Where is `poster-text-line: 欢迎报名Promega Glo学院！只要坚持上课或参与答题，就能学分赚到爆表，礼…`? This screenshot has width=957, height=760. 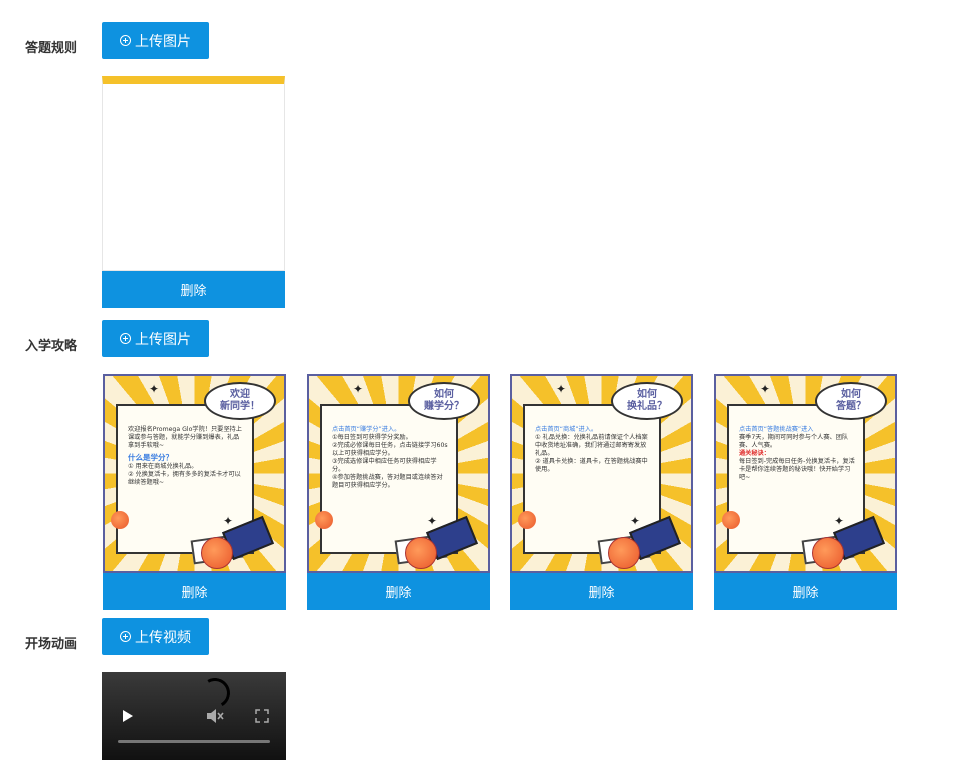
poster-text-line: 欢迎报名Promega Glo学院！只要坚持上课或参与答题，就能学分赚到爆表，礼… is located at coordinates (185, 437).